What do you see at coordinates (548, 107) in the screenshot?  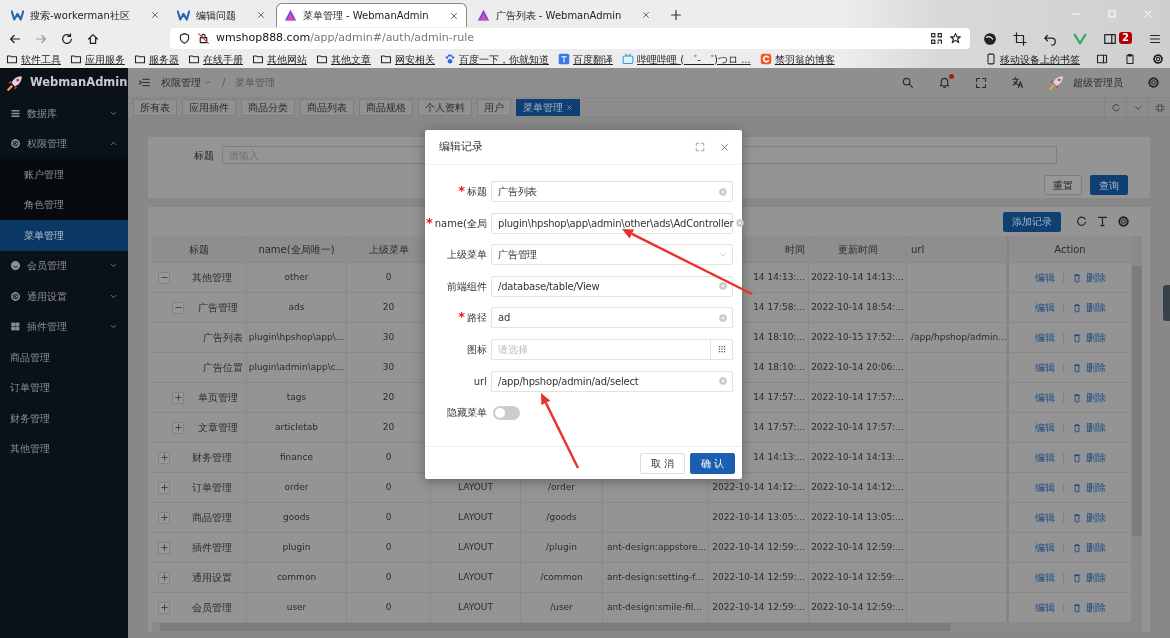 I see `page-tab: 菜单管理` at bounding box center [548, 107].